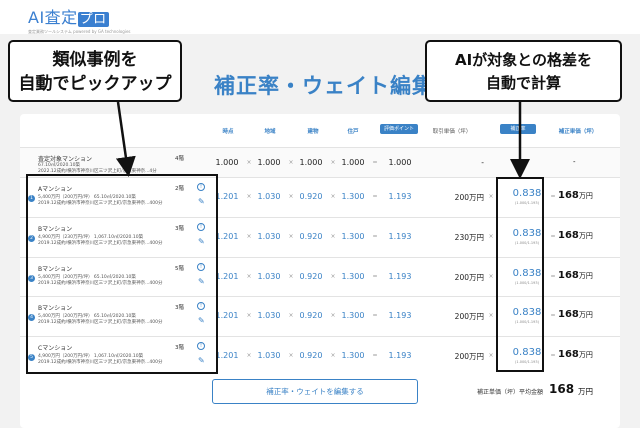 This screenshot has width=640, height=428. What do you see at coordinates (482, 162) in the screenshot?
I see `trade-price: -` at bounding box center [482, 162].